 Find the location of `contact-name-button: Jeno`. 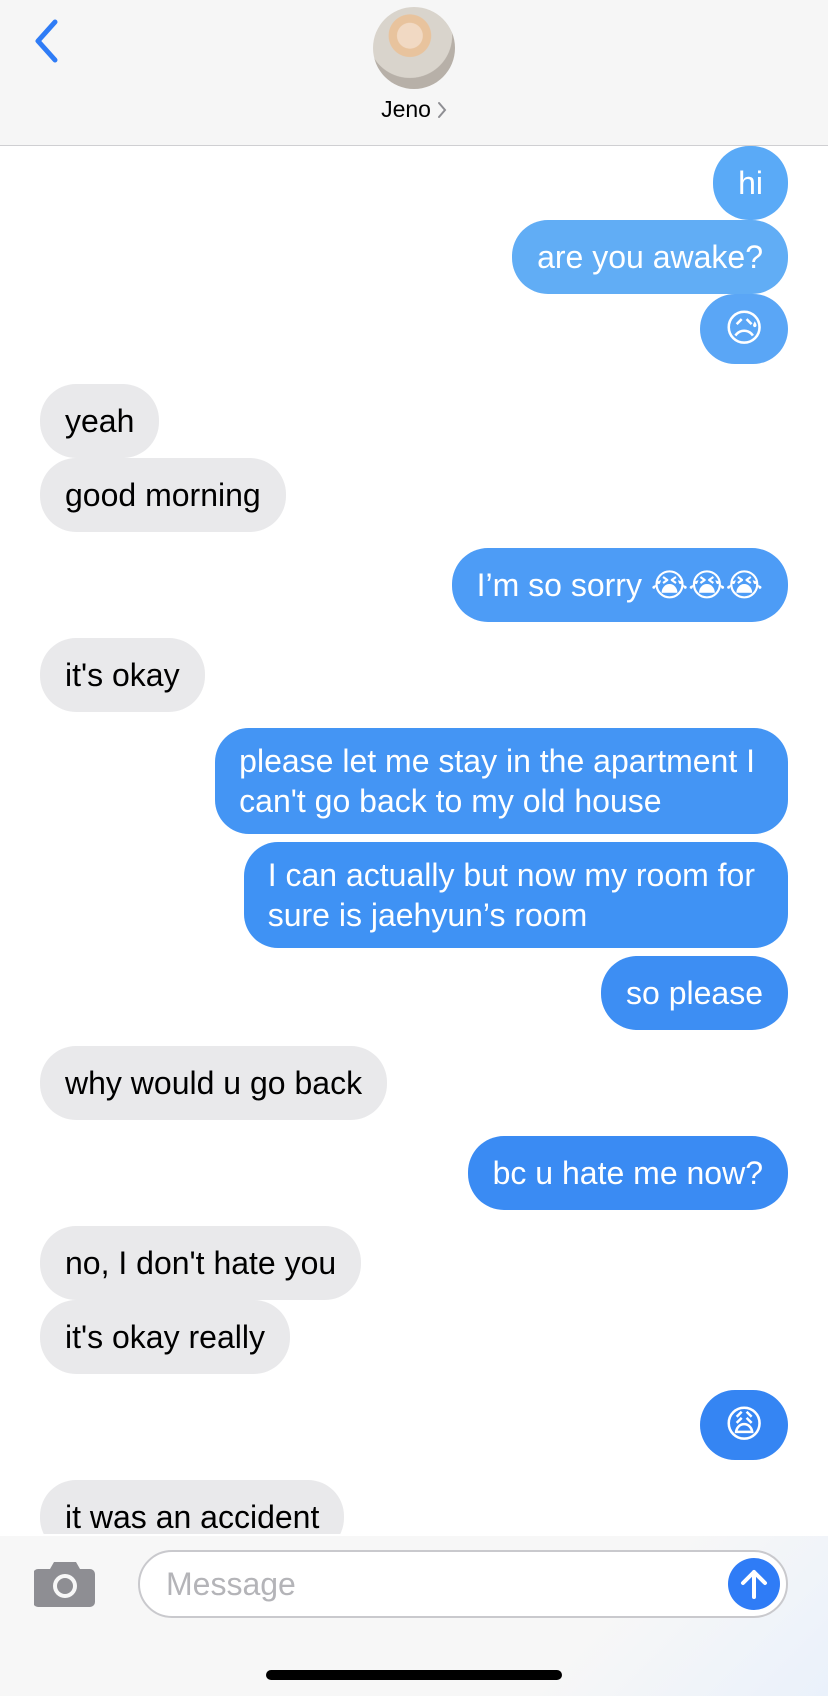

contact-name-button: Jeno is located at coordinates (414, 109).